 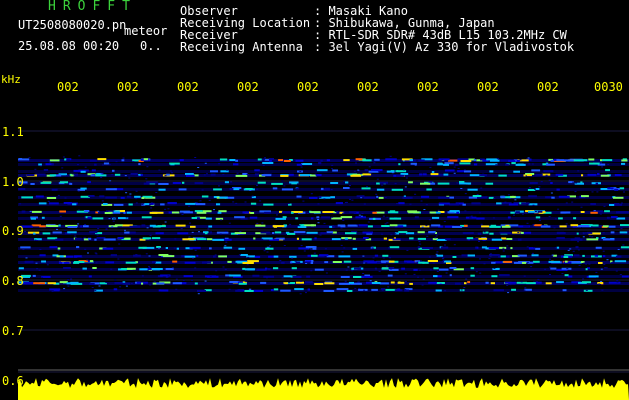 What do you see at coordinates (13, 331) in the screenshot?
I see `y-tick-label: 0.7` at bounding box center [13, 331].